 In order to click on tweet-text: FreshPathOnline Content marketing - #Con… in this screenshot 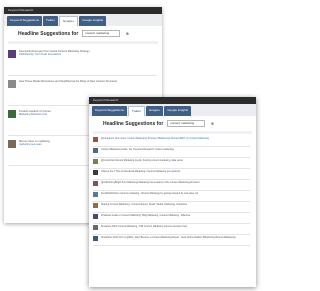, I will do `click(150, 193)`.